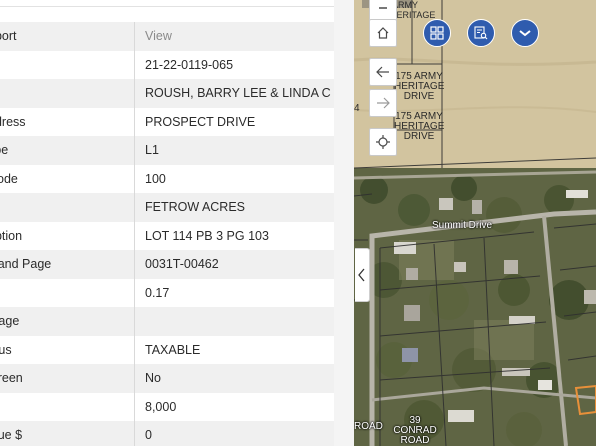 Image resolution: width=596 pixels, height=446 pixels. What do you see at coordinates (234, 207) in the screenshot?
I see `attribute-value: FETROW ACRES` at bounding box center [234, 207].